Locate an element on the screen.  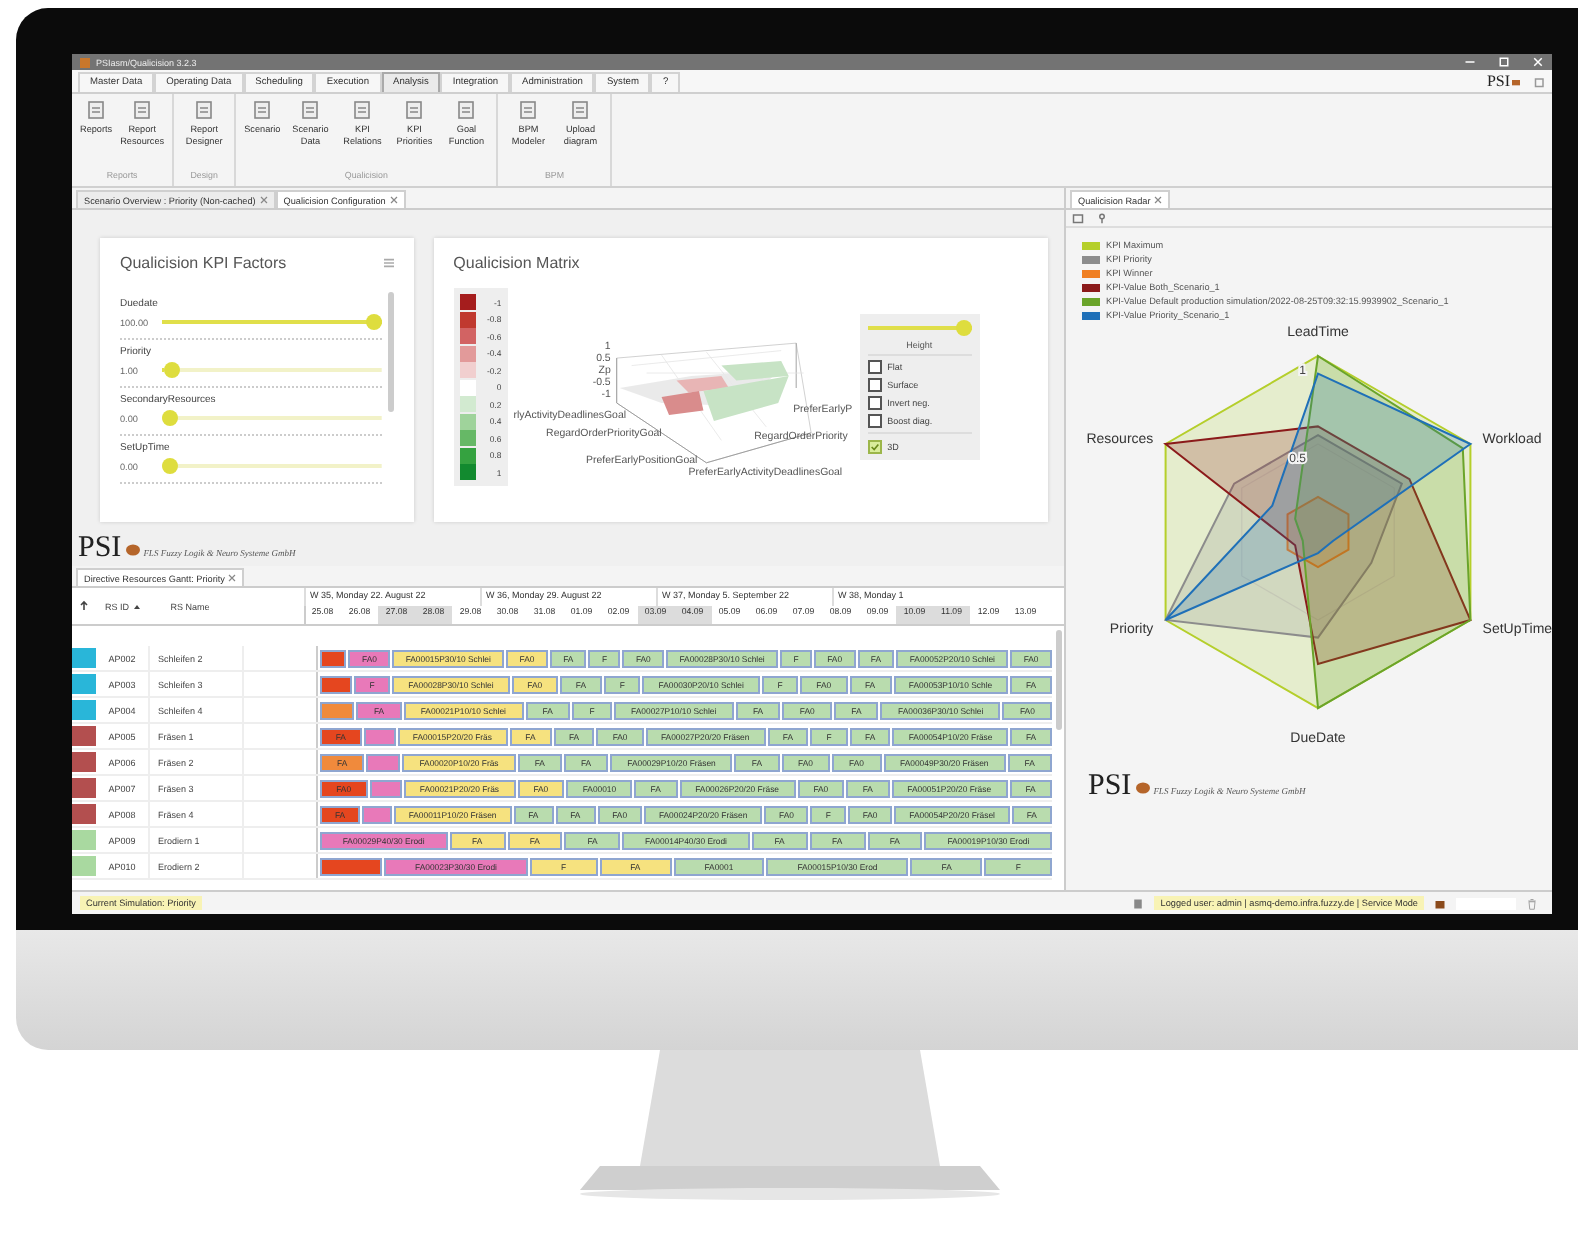
app-icon is located at coordinates (85, 62).